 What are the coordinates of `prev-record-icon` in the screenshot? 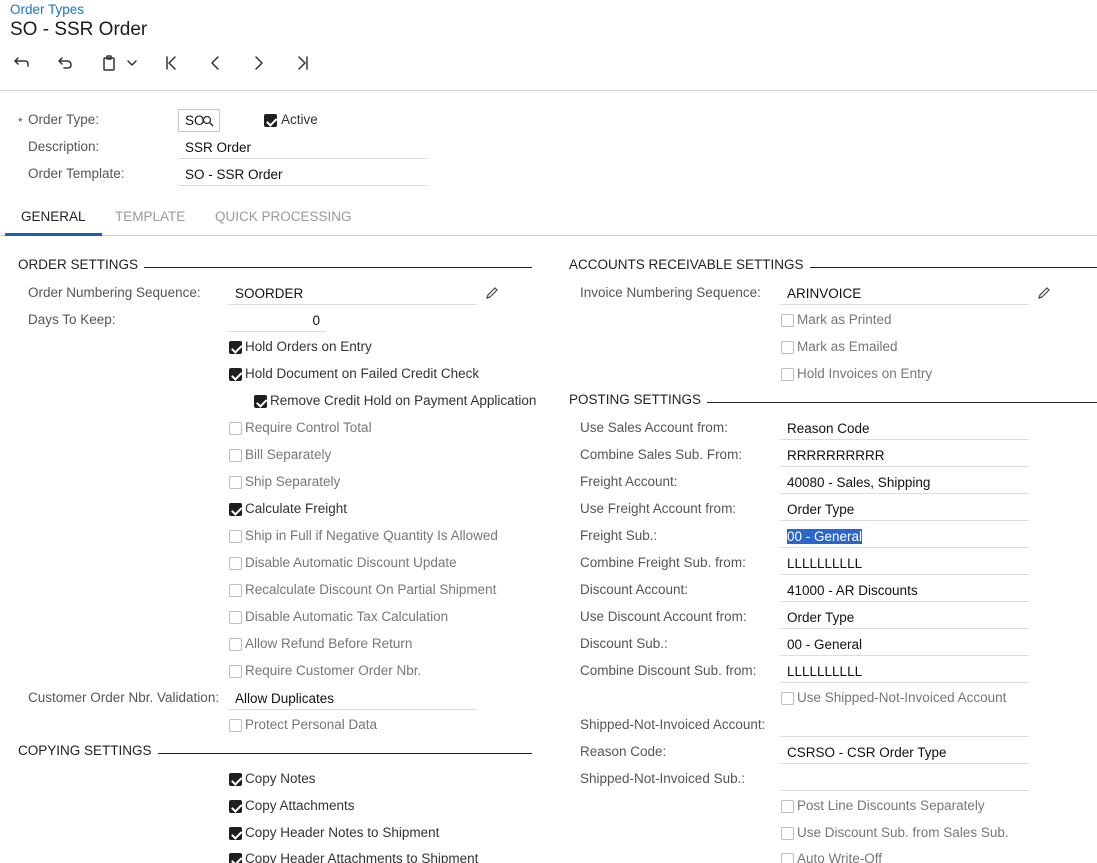 It's located at (215, 63).